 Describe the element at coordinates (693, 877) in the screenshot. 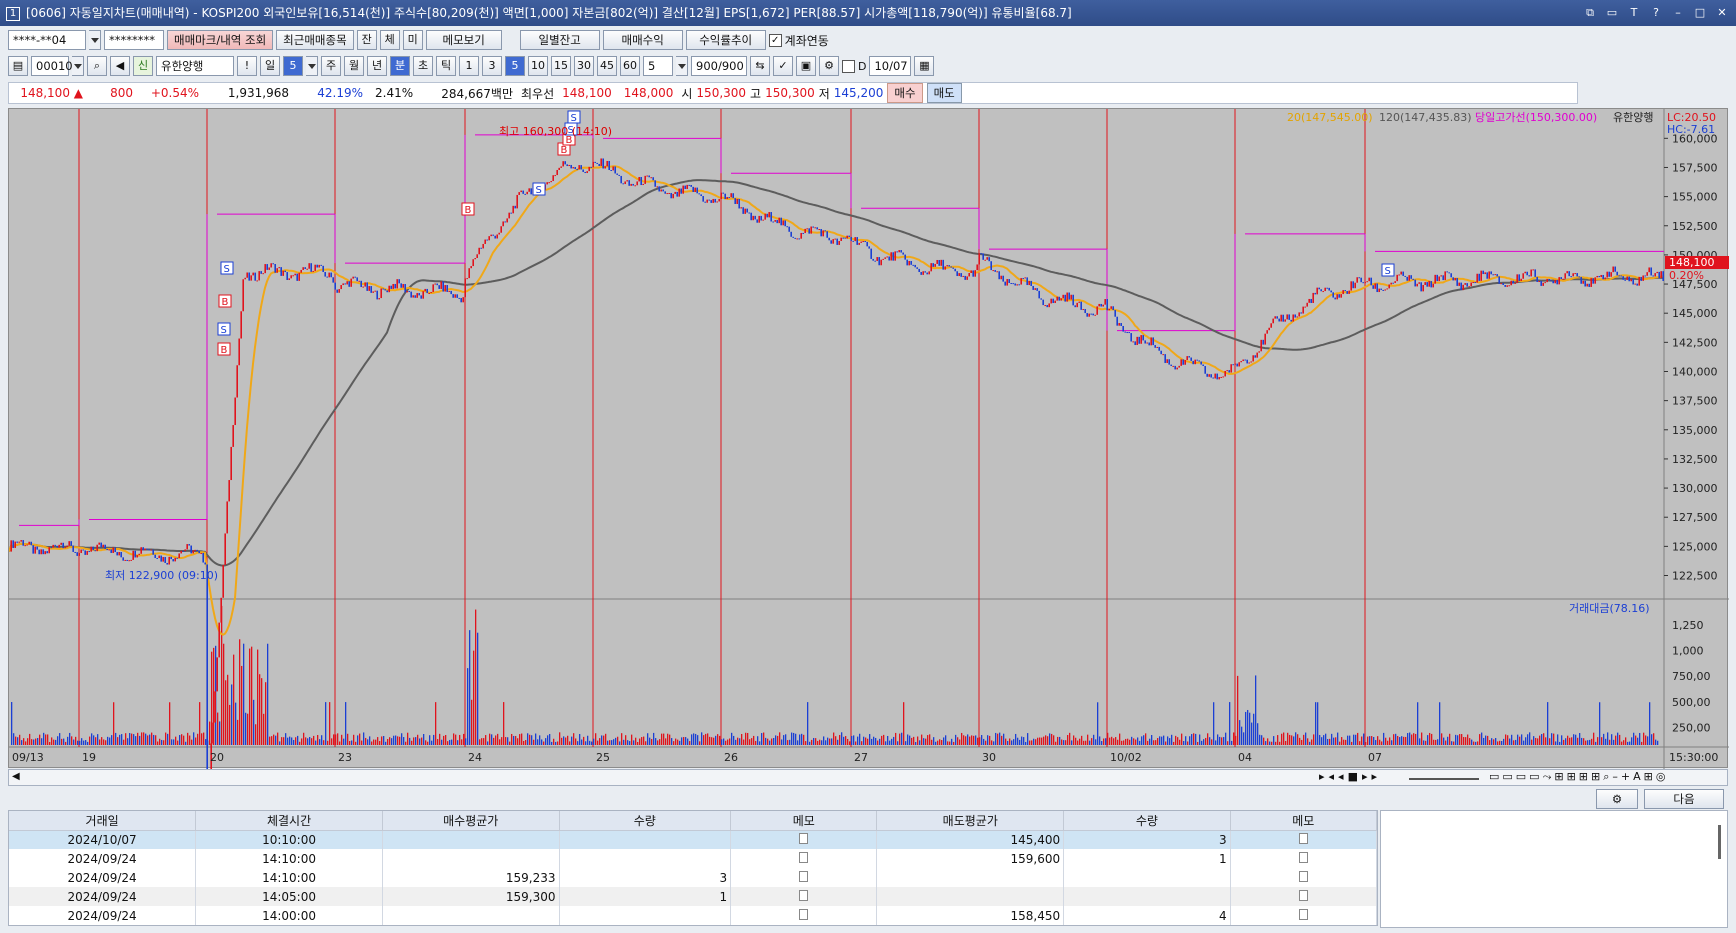

I see `table-row: 2024/09/24 14:10:00 159,233 3` at that location.